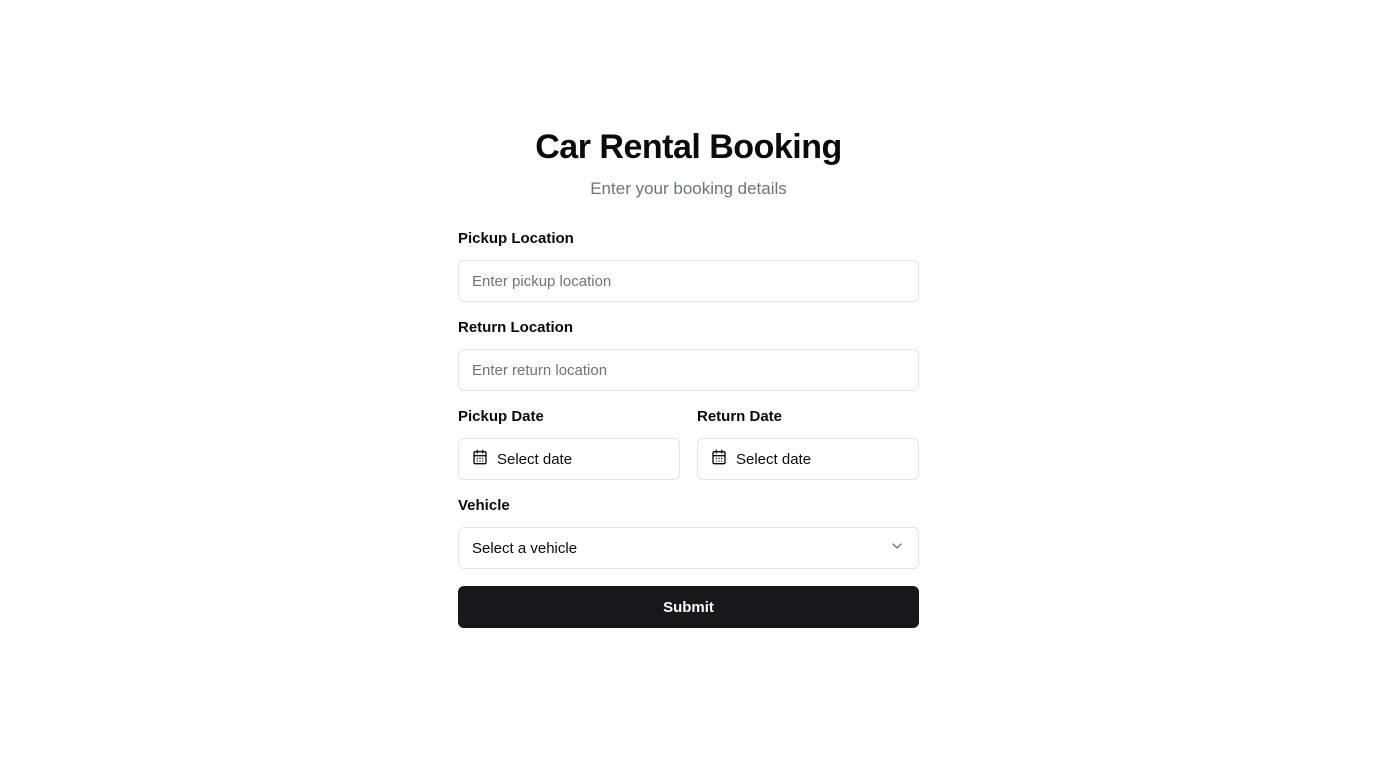 This screenshot has height=768, width=1376. I want to click on pickup-location-input, so click(688, 281).